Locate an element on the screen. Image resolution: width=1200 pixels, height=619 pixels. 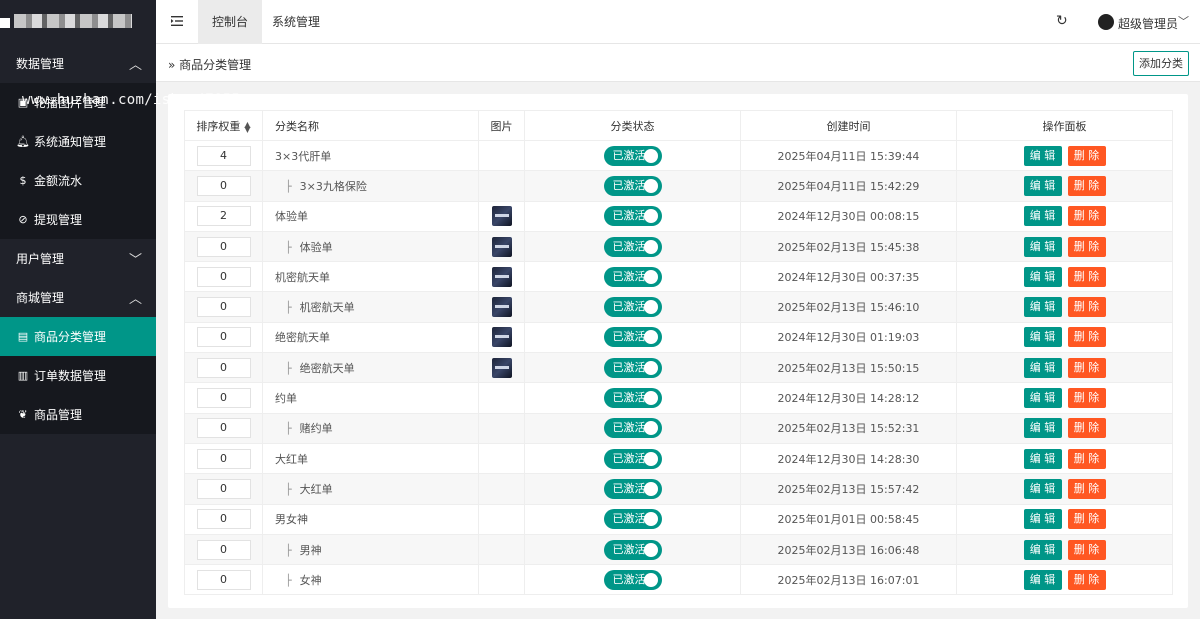
created-time: 2025年02月13日 16:06:48 is located at coordinates (848, 549).